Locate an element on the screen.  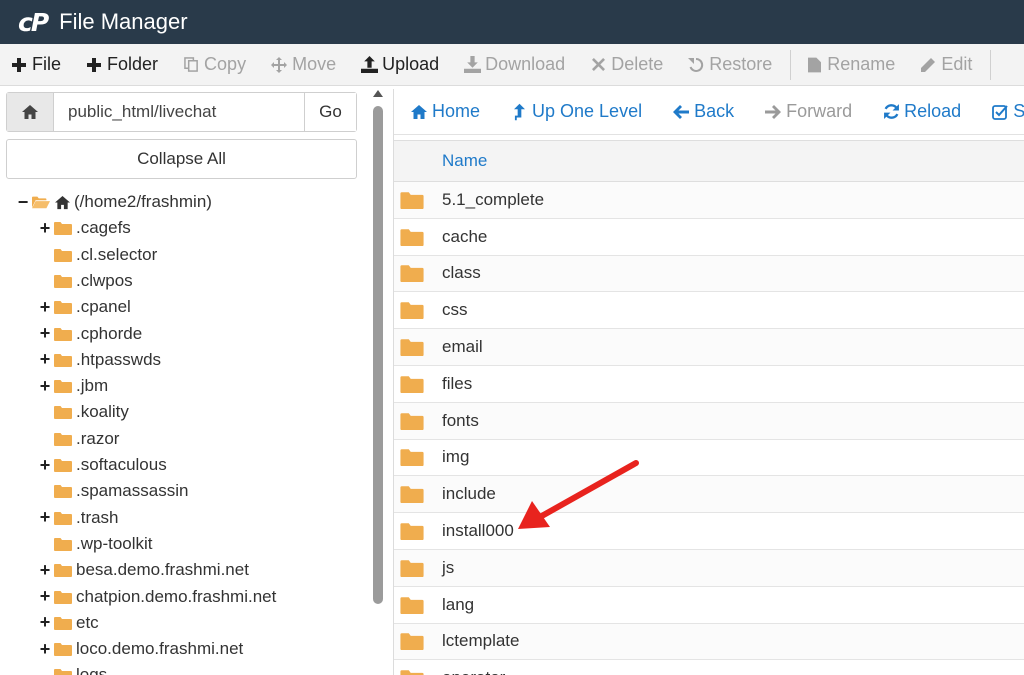
tree-root: − (/home2/frashmin) is located at coordinates (114, 202).